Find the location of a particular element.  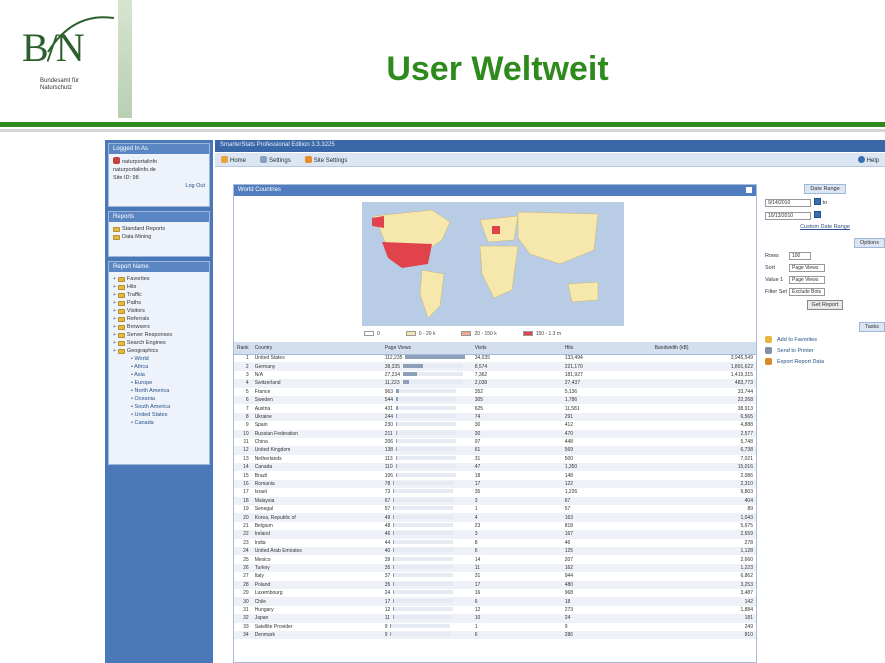

table-row: 4 Switzerland 11,223 2,038 27,437 483,773 is located at coordinates (495, 383).